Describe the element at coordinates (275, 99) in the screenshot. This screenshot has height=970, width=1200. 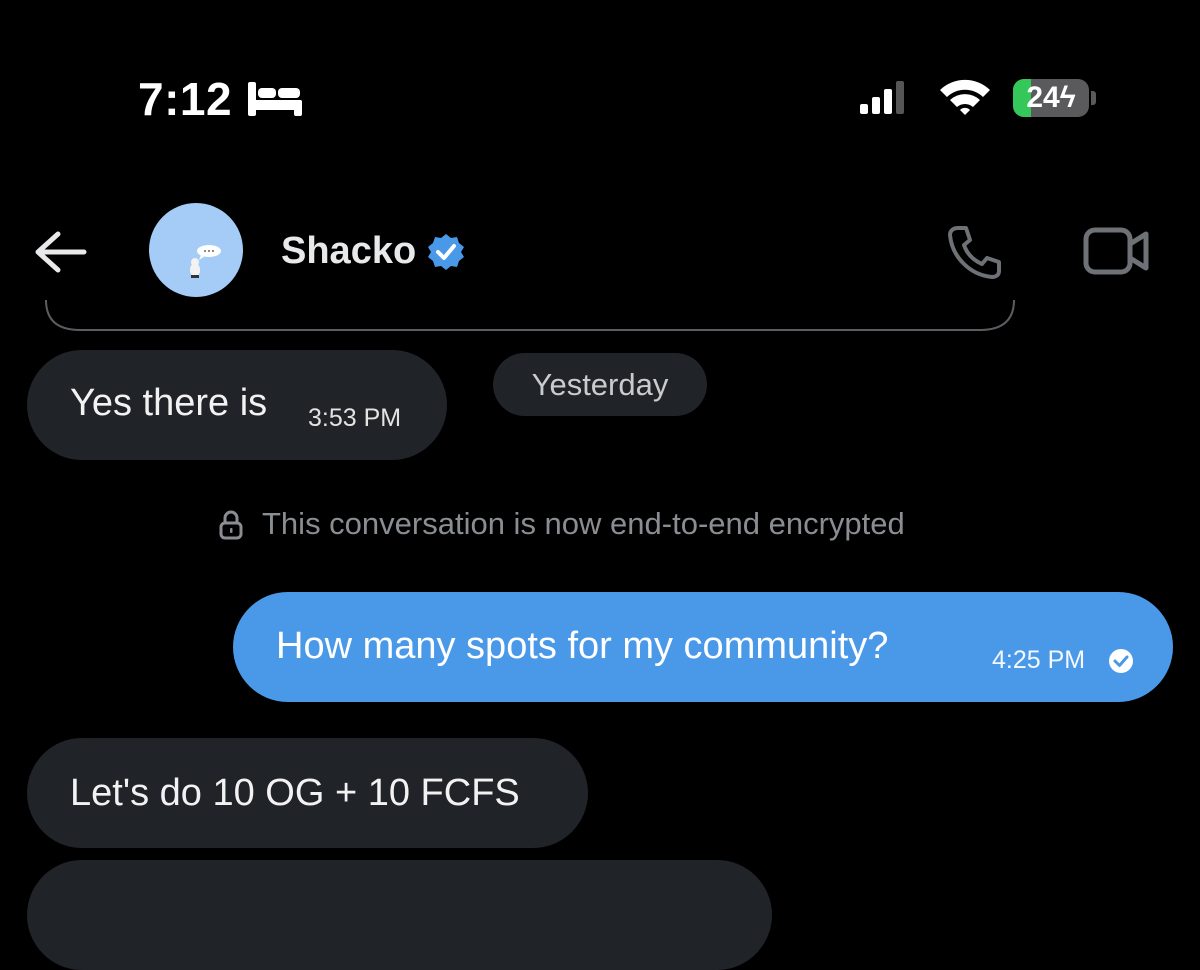
I see `bed-icon` at that location.